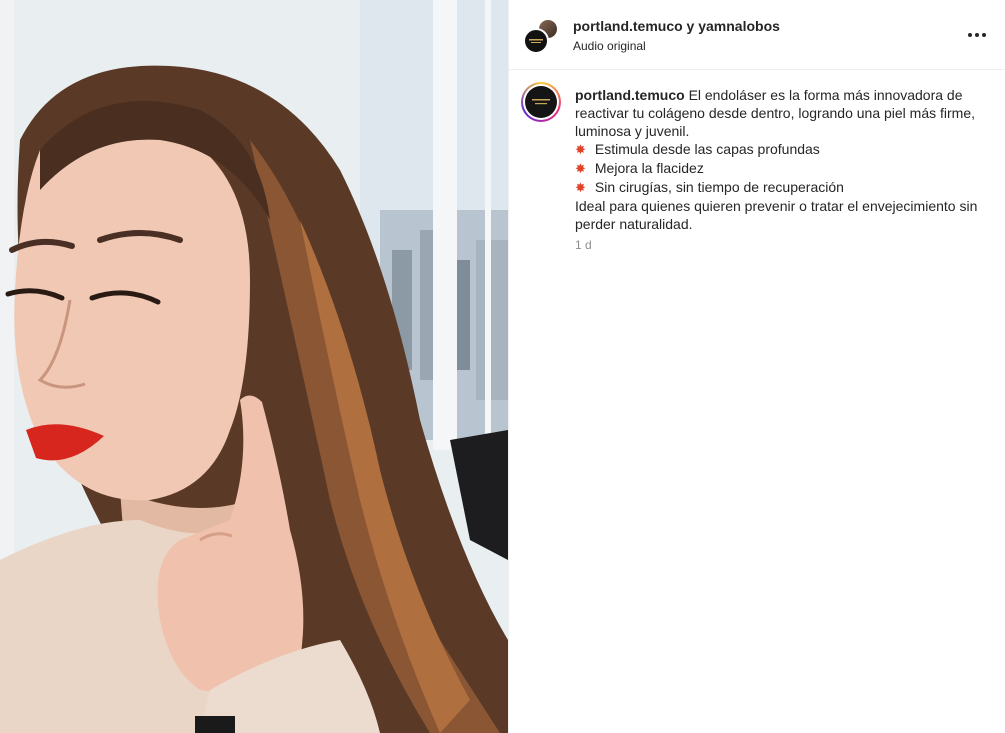 The width and height of the screenshot is (1005, 733). What do you see at coordinates (977, 35) in the screenshot?
I see `more-options-icon` at bounding box center [977, 35].